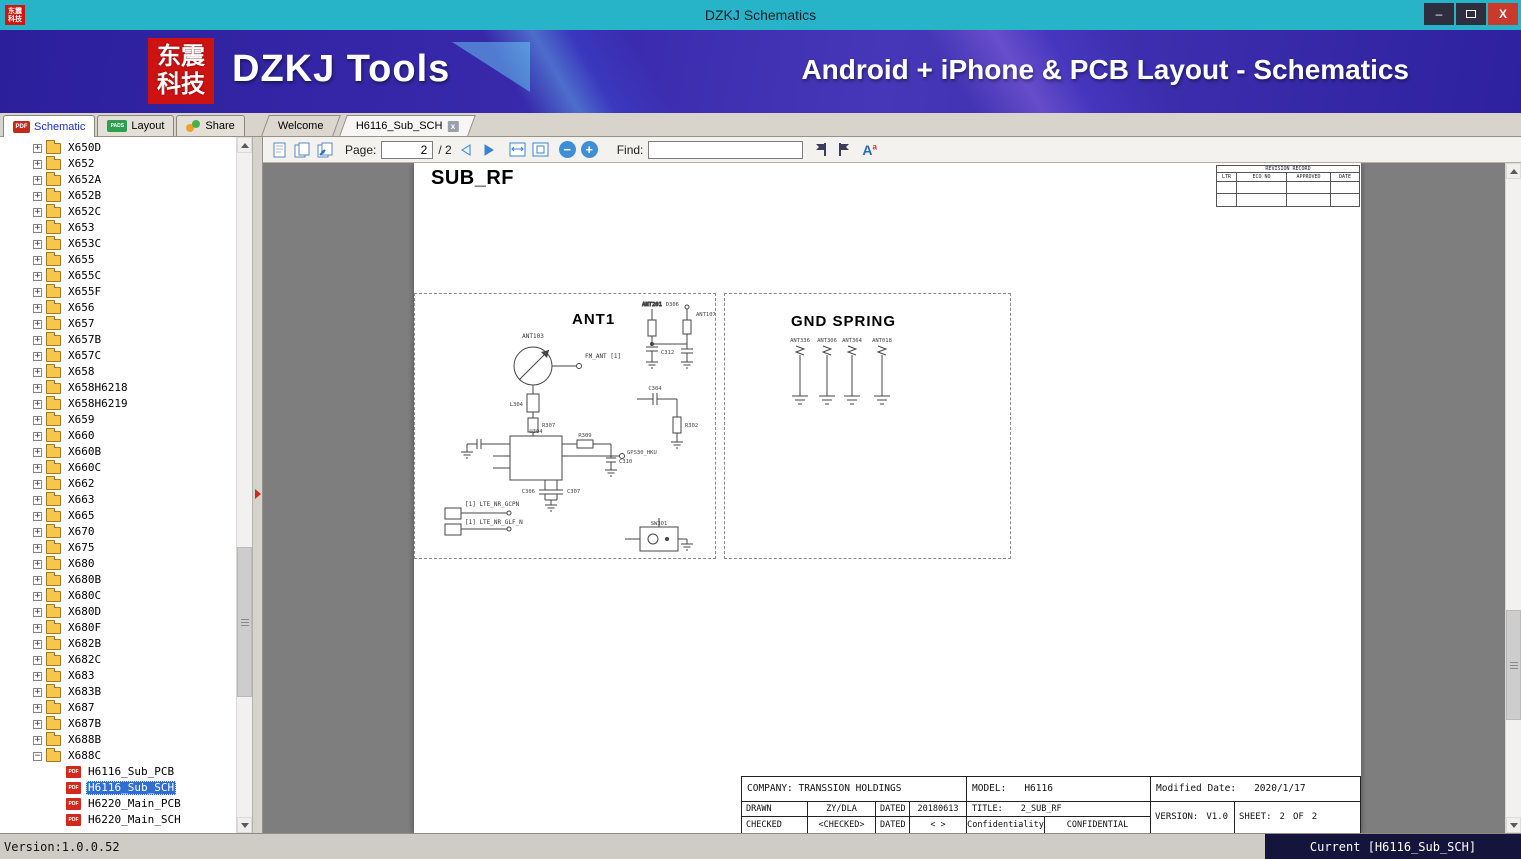 The height and width of the screenshot is (859, 1521). What do you see at coordinates (118, 820) in the screenshot?
I see `sidebar-file-h6220_main_sch: PDF H6220_Main_SCH` at bounding box center [118, 820].